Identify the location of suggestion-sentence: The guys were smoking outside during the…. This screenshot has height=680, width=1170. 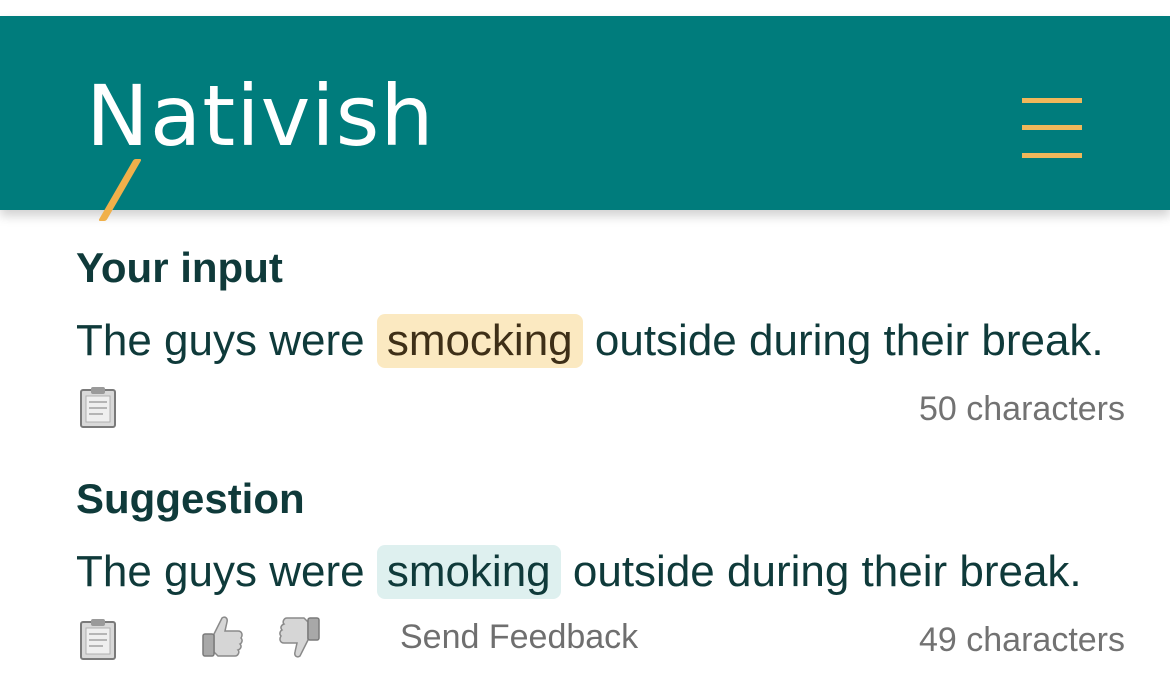
(579, 572).